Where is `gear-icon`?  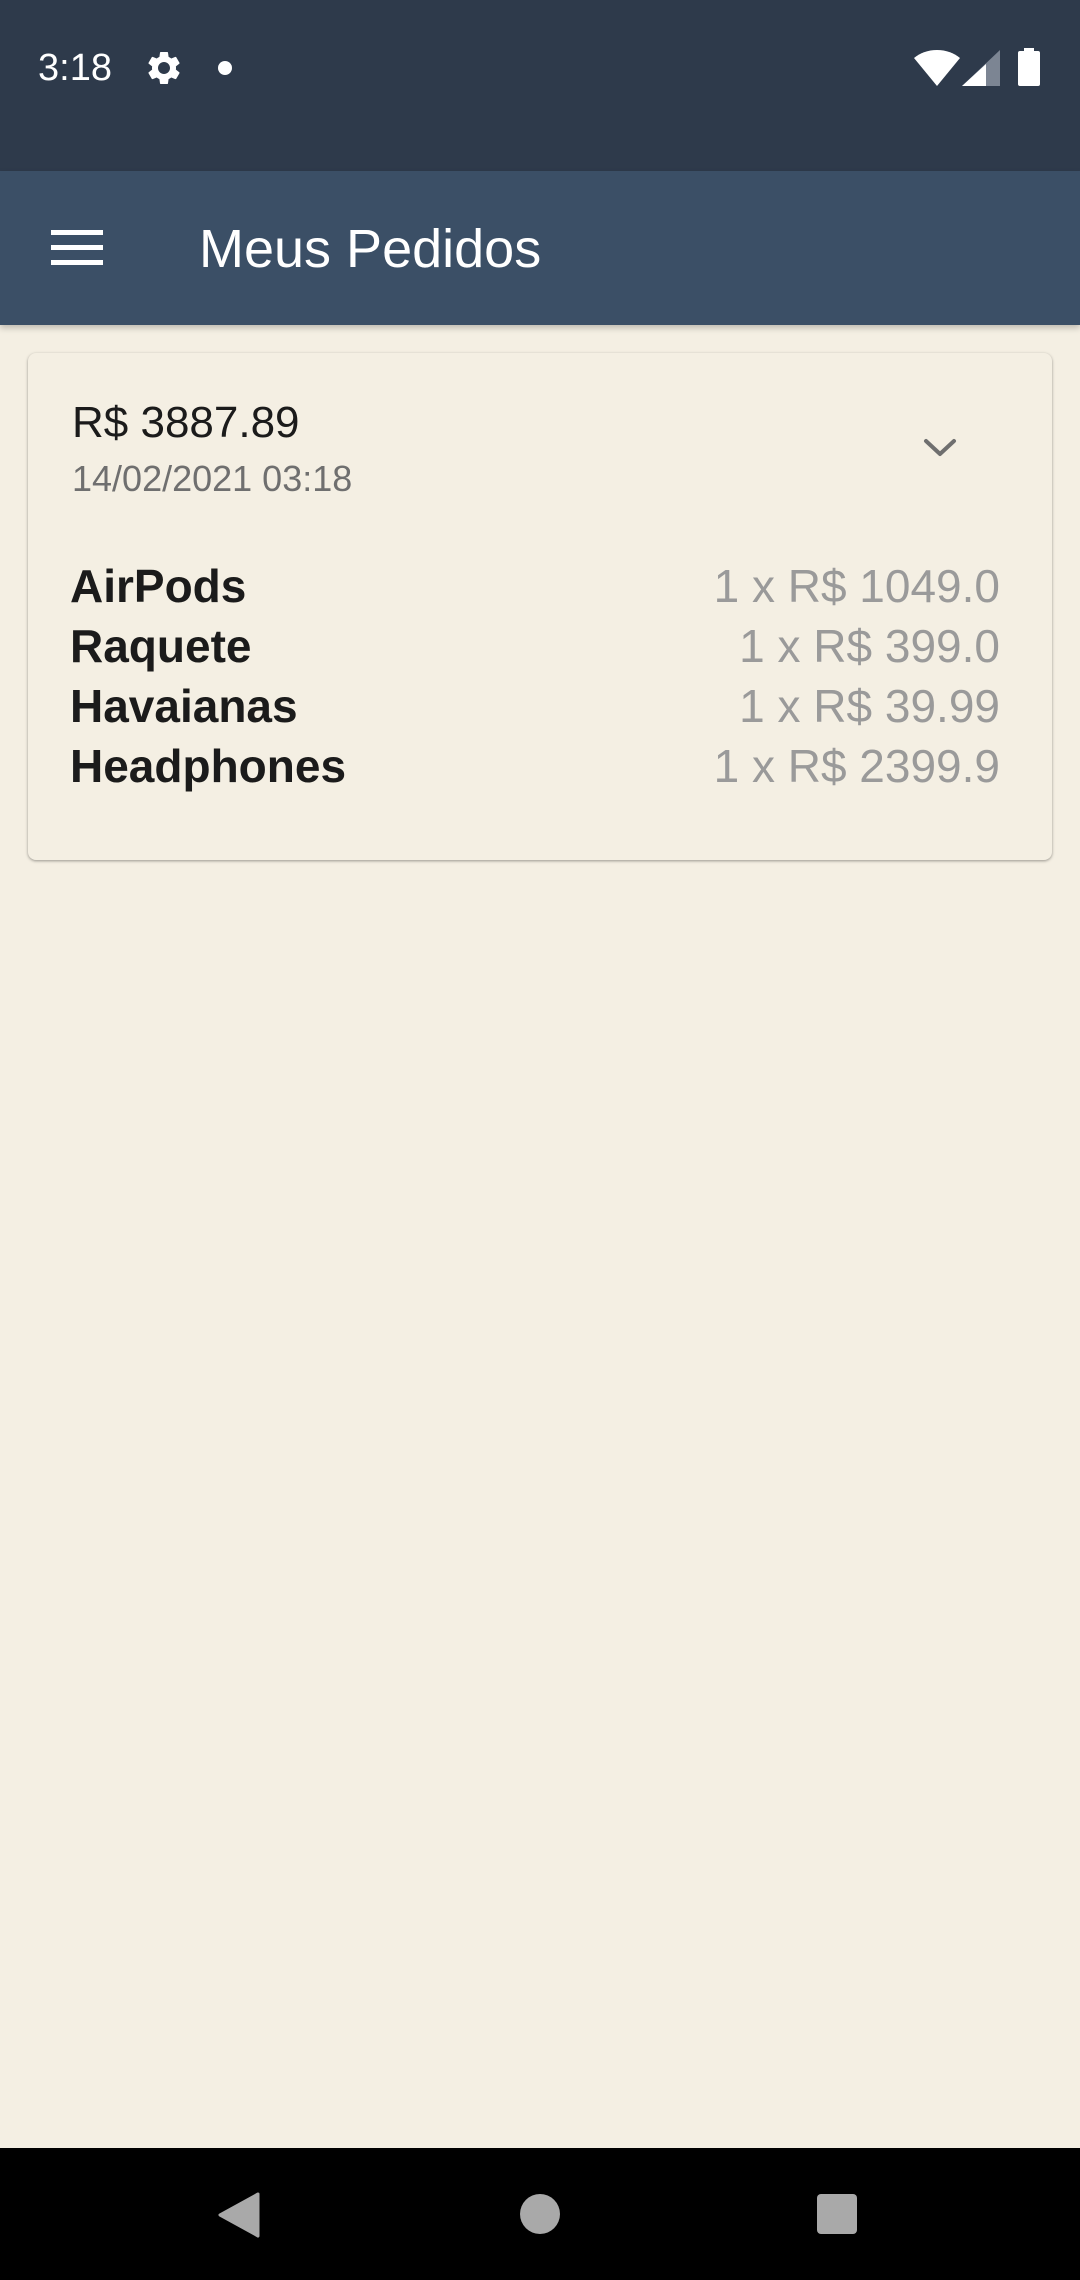
gear-icon is located at coordinates (164, 67).